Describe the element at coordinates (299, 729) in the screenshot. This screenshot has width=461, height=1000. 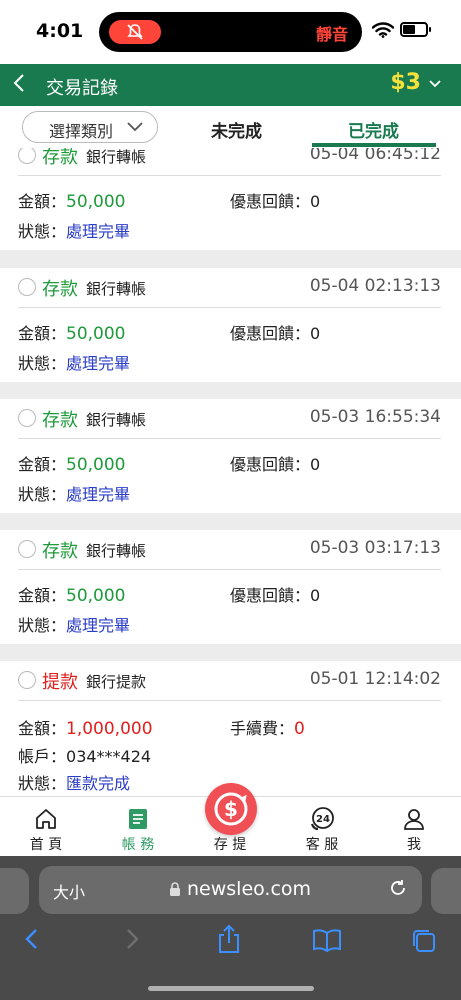
I see `fee-value: 0` at that location.